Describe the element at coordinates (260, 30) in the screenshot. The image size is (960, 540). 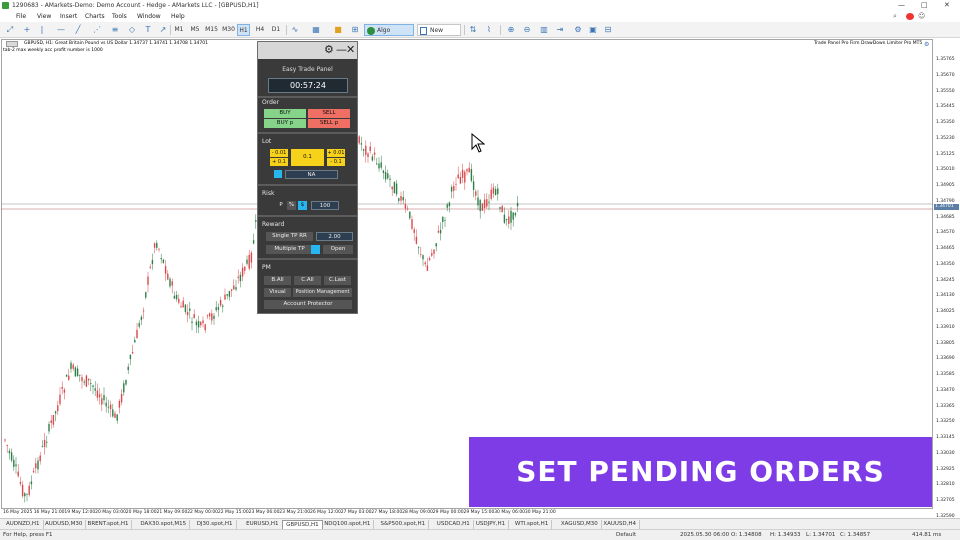
I see `timeframe-h4: H4` at that location.